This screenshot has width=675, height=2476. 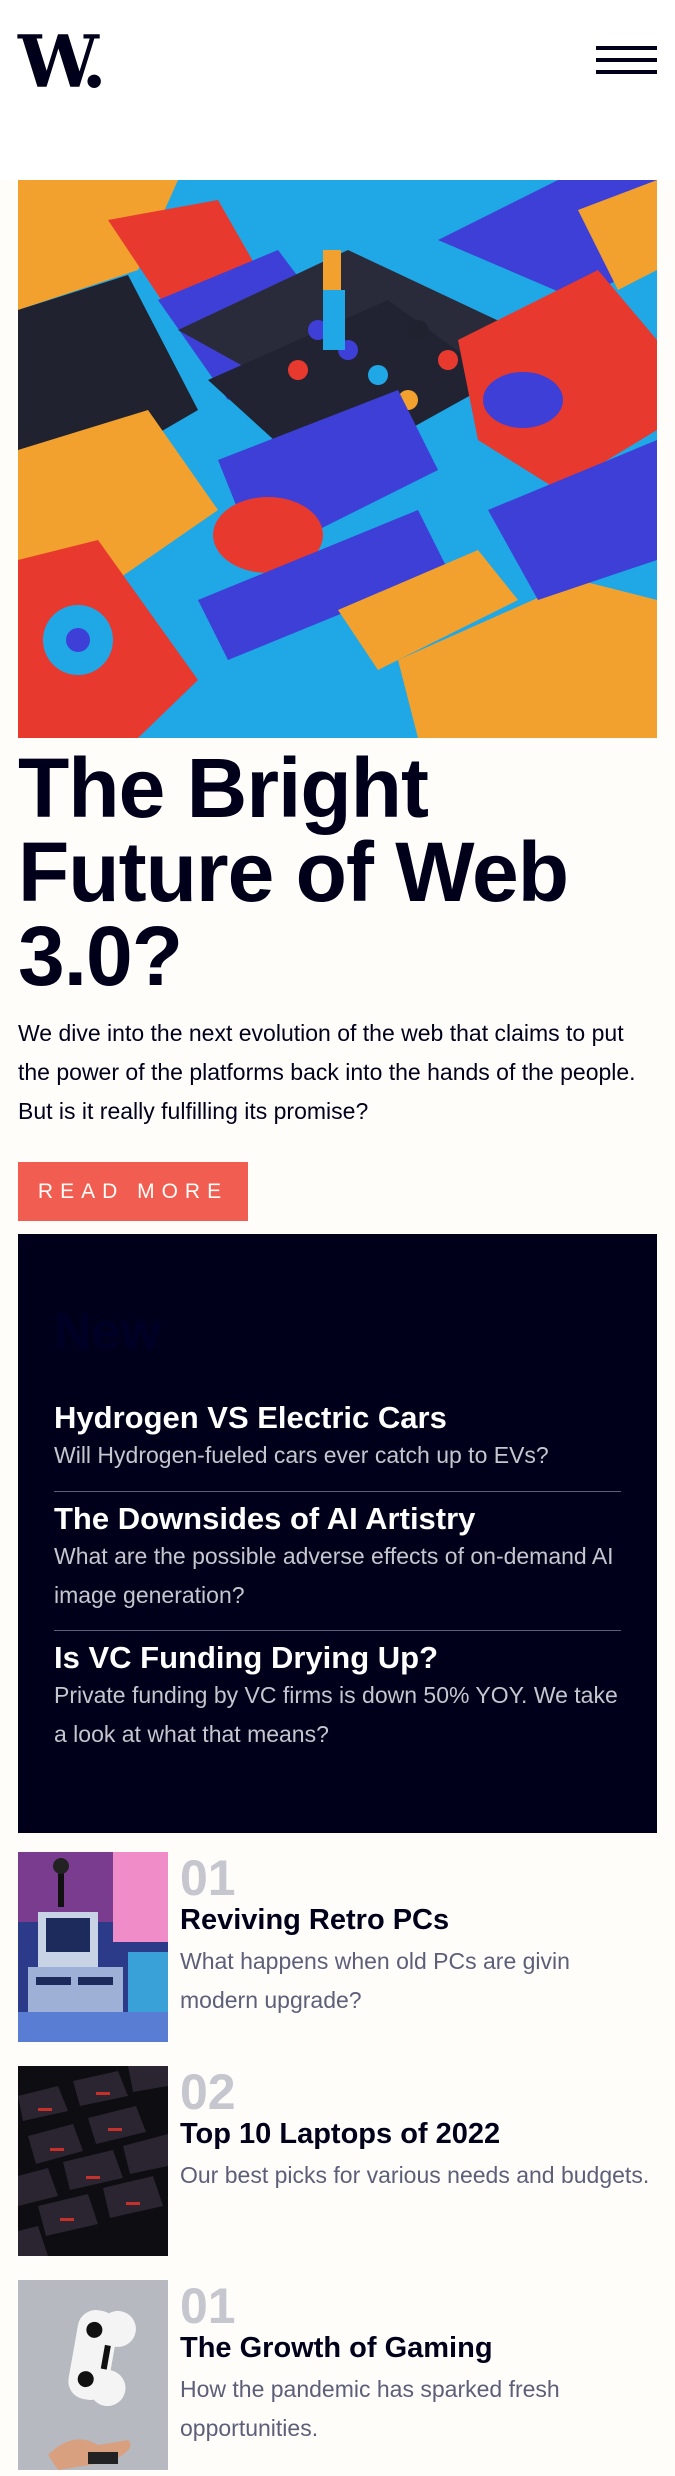 I want to click on retro-pc-image, so click(x=93, y=1947).